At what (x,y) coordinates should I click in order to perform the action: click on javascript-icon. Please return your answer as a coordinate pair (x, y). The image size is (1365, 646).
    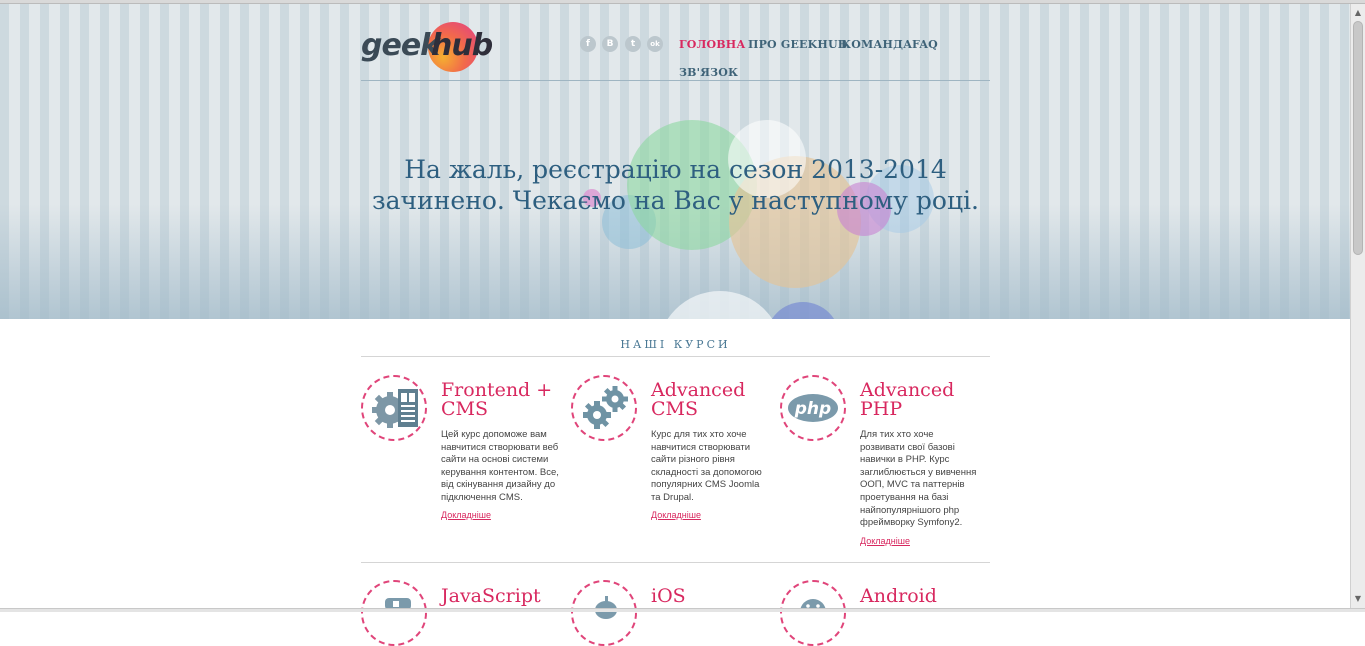
    Looking at the image, I should click on (398, 604).